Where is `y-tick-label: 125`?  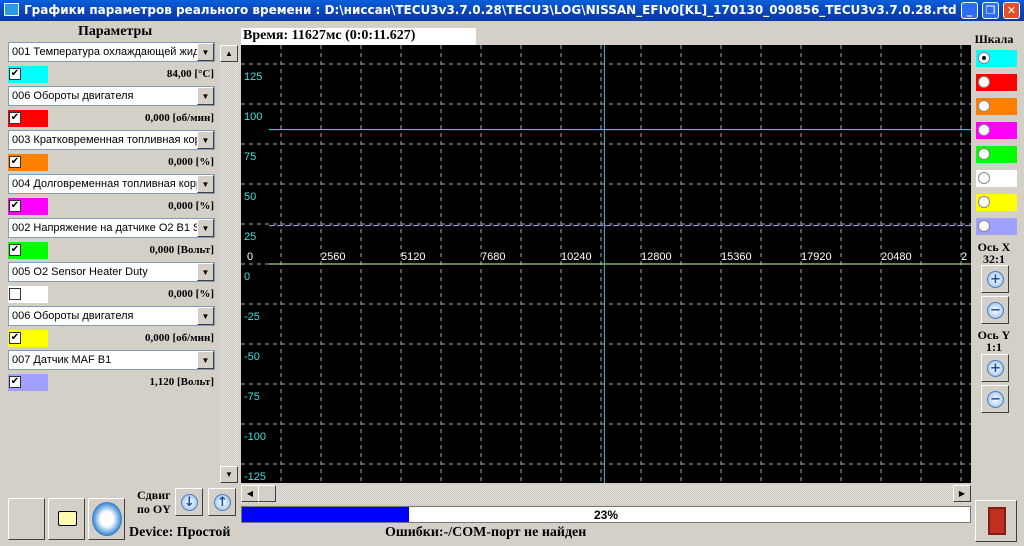 y-tick-label: 125 is located at coordinates (253, 77).